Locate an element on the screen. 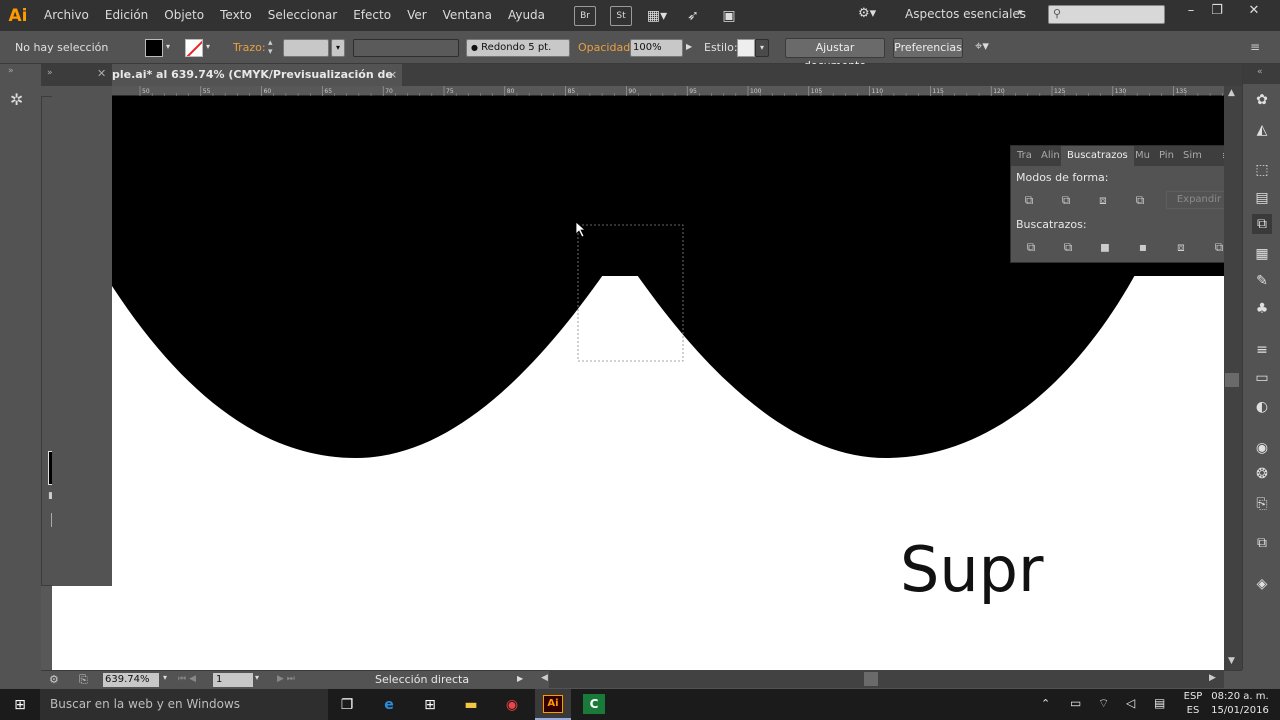  close-icon: ✕ is located at coordinates (101, 73).